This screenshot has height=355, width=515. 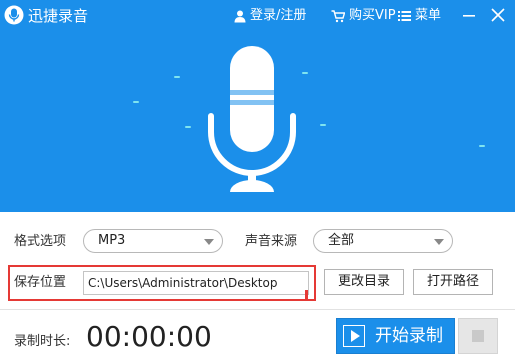 I want to click on divider, so click(x=257, y=309).